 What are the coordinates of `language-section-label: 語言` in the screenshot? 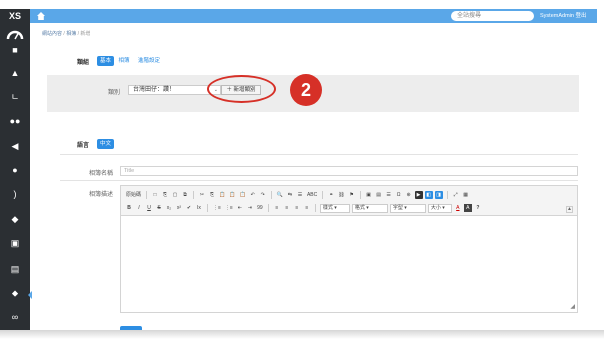 It's located at (83, 146).